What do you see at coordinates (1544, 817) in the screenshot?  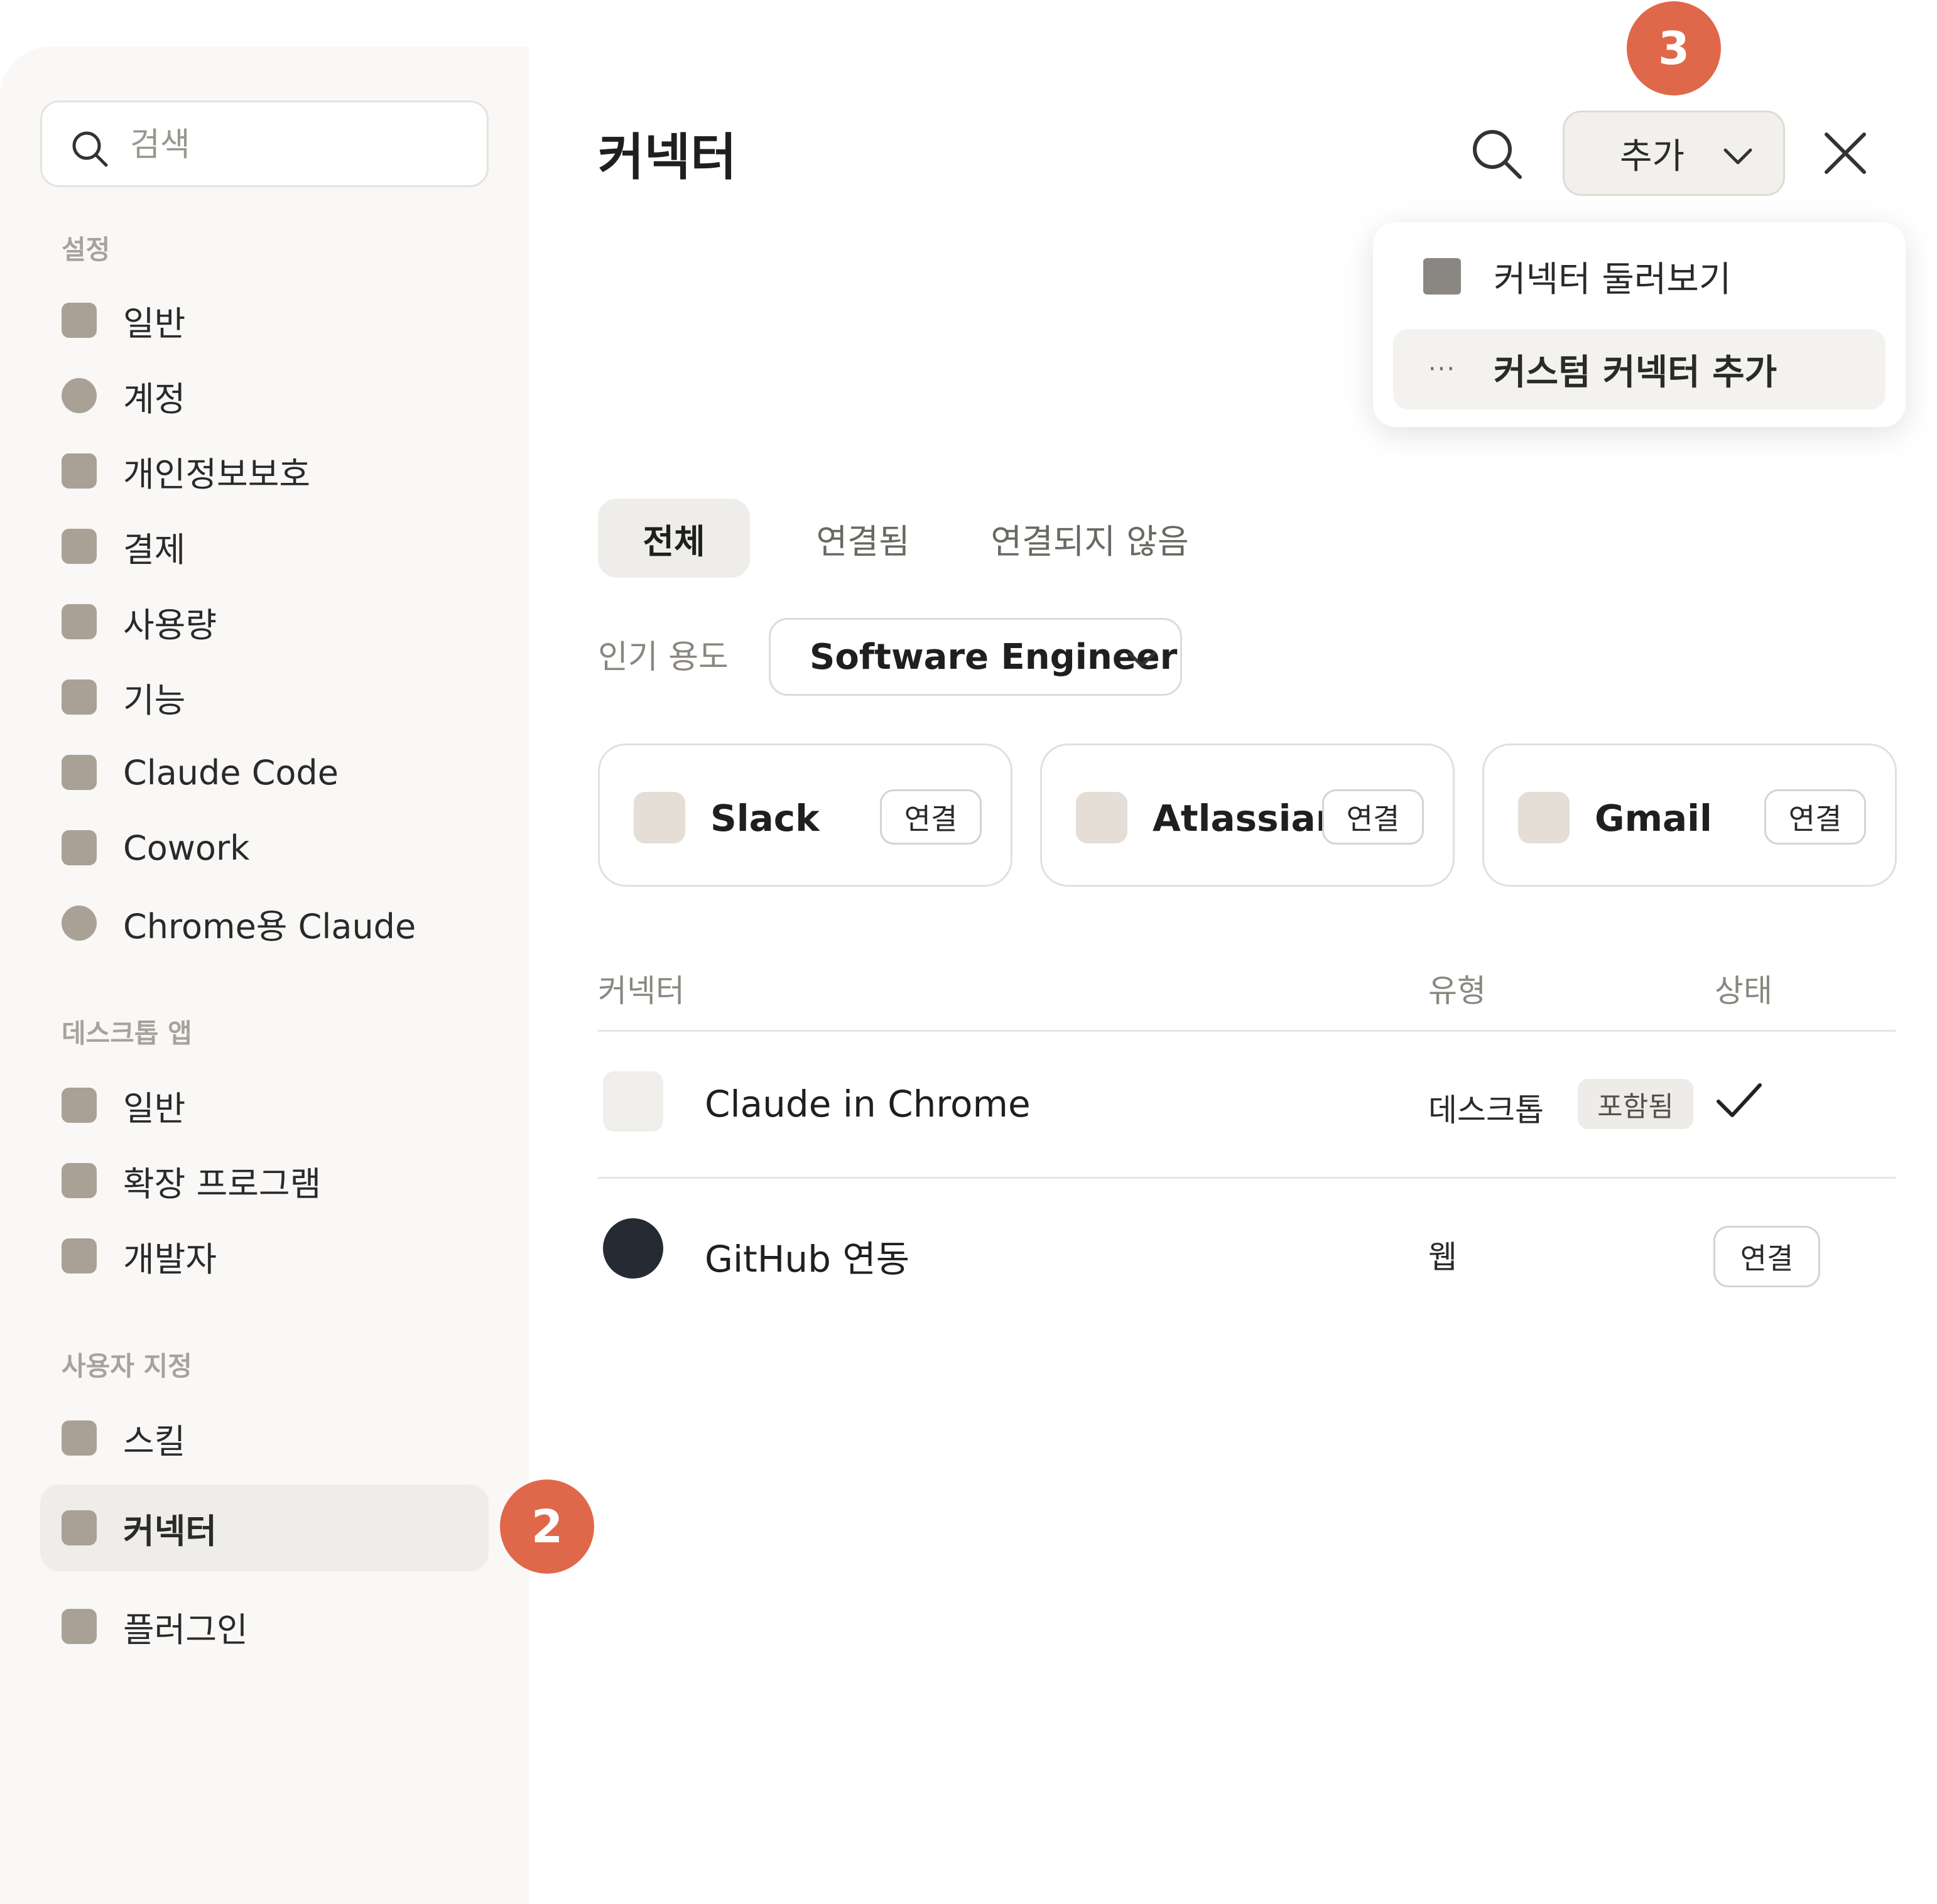 I see `gmail-icon` at bounding box center [1544, 817].